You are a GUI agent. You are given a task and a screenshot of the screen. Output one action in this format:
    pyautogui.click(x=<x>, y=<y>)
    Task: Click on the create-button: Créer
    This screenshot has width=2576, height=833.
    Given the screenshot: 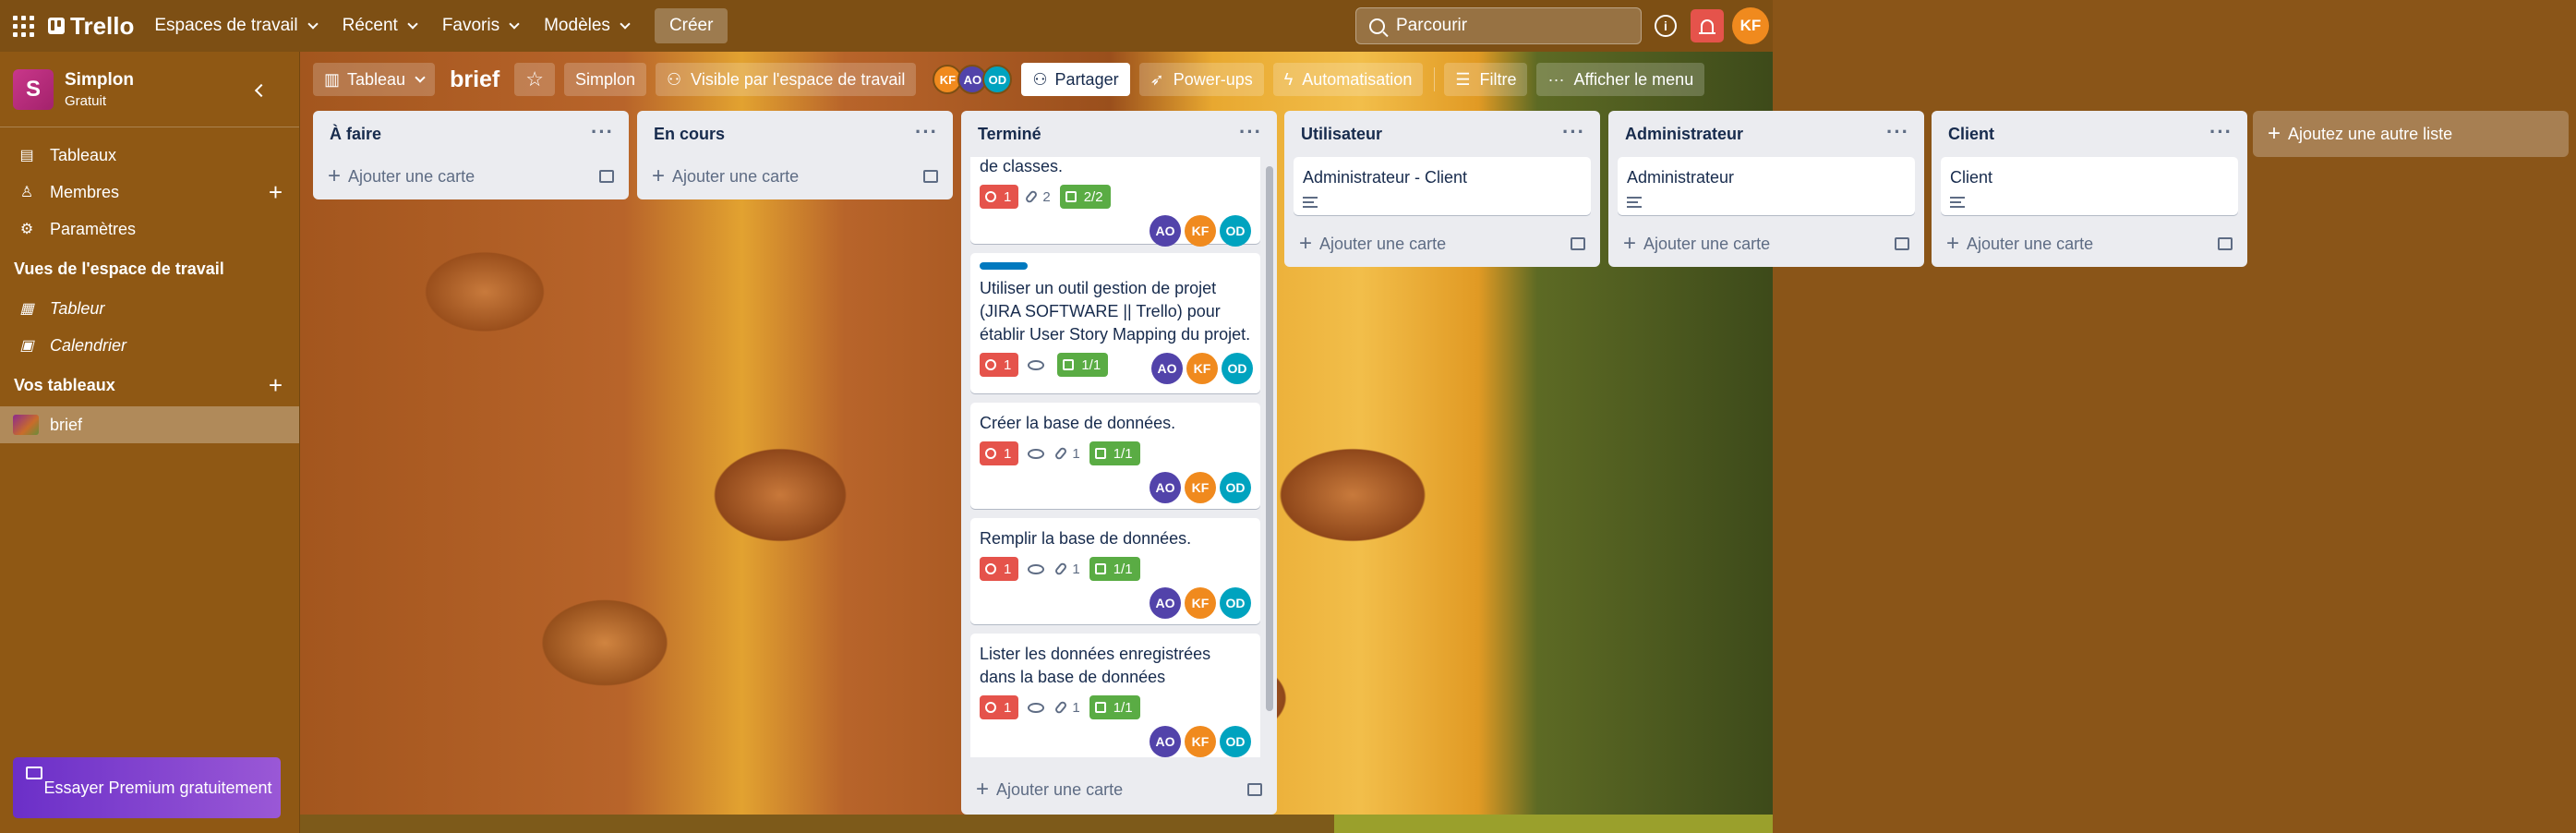 What is the action you would take?
    pyautogui.click(x=691, y=25)
    